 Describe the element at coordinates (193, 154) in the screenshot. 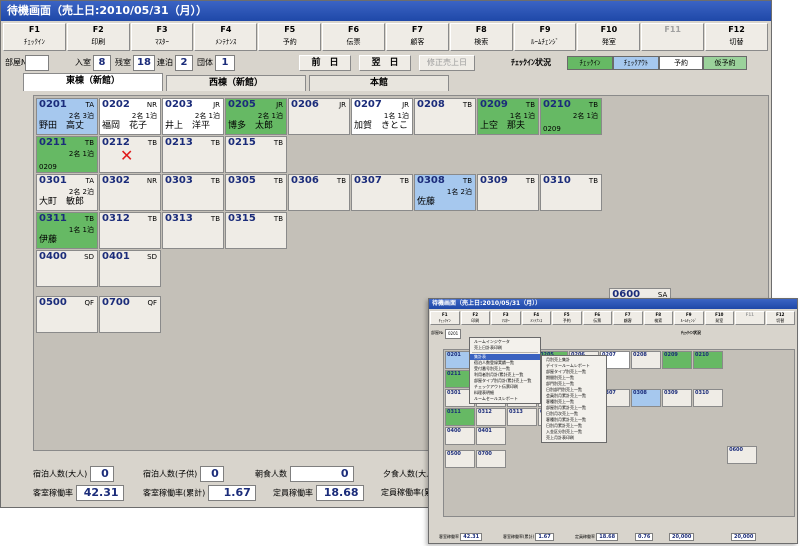

I see `room-cell: 0213 TB` at that location.